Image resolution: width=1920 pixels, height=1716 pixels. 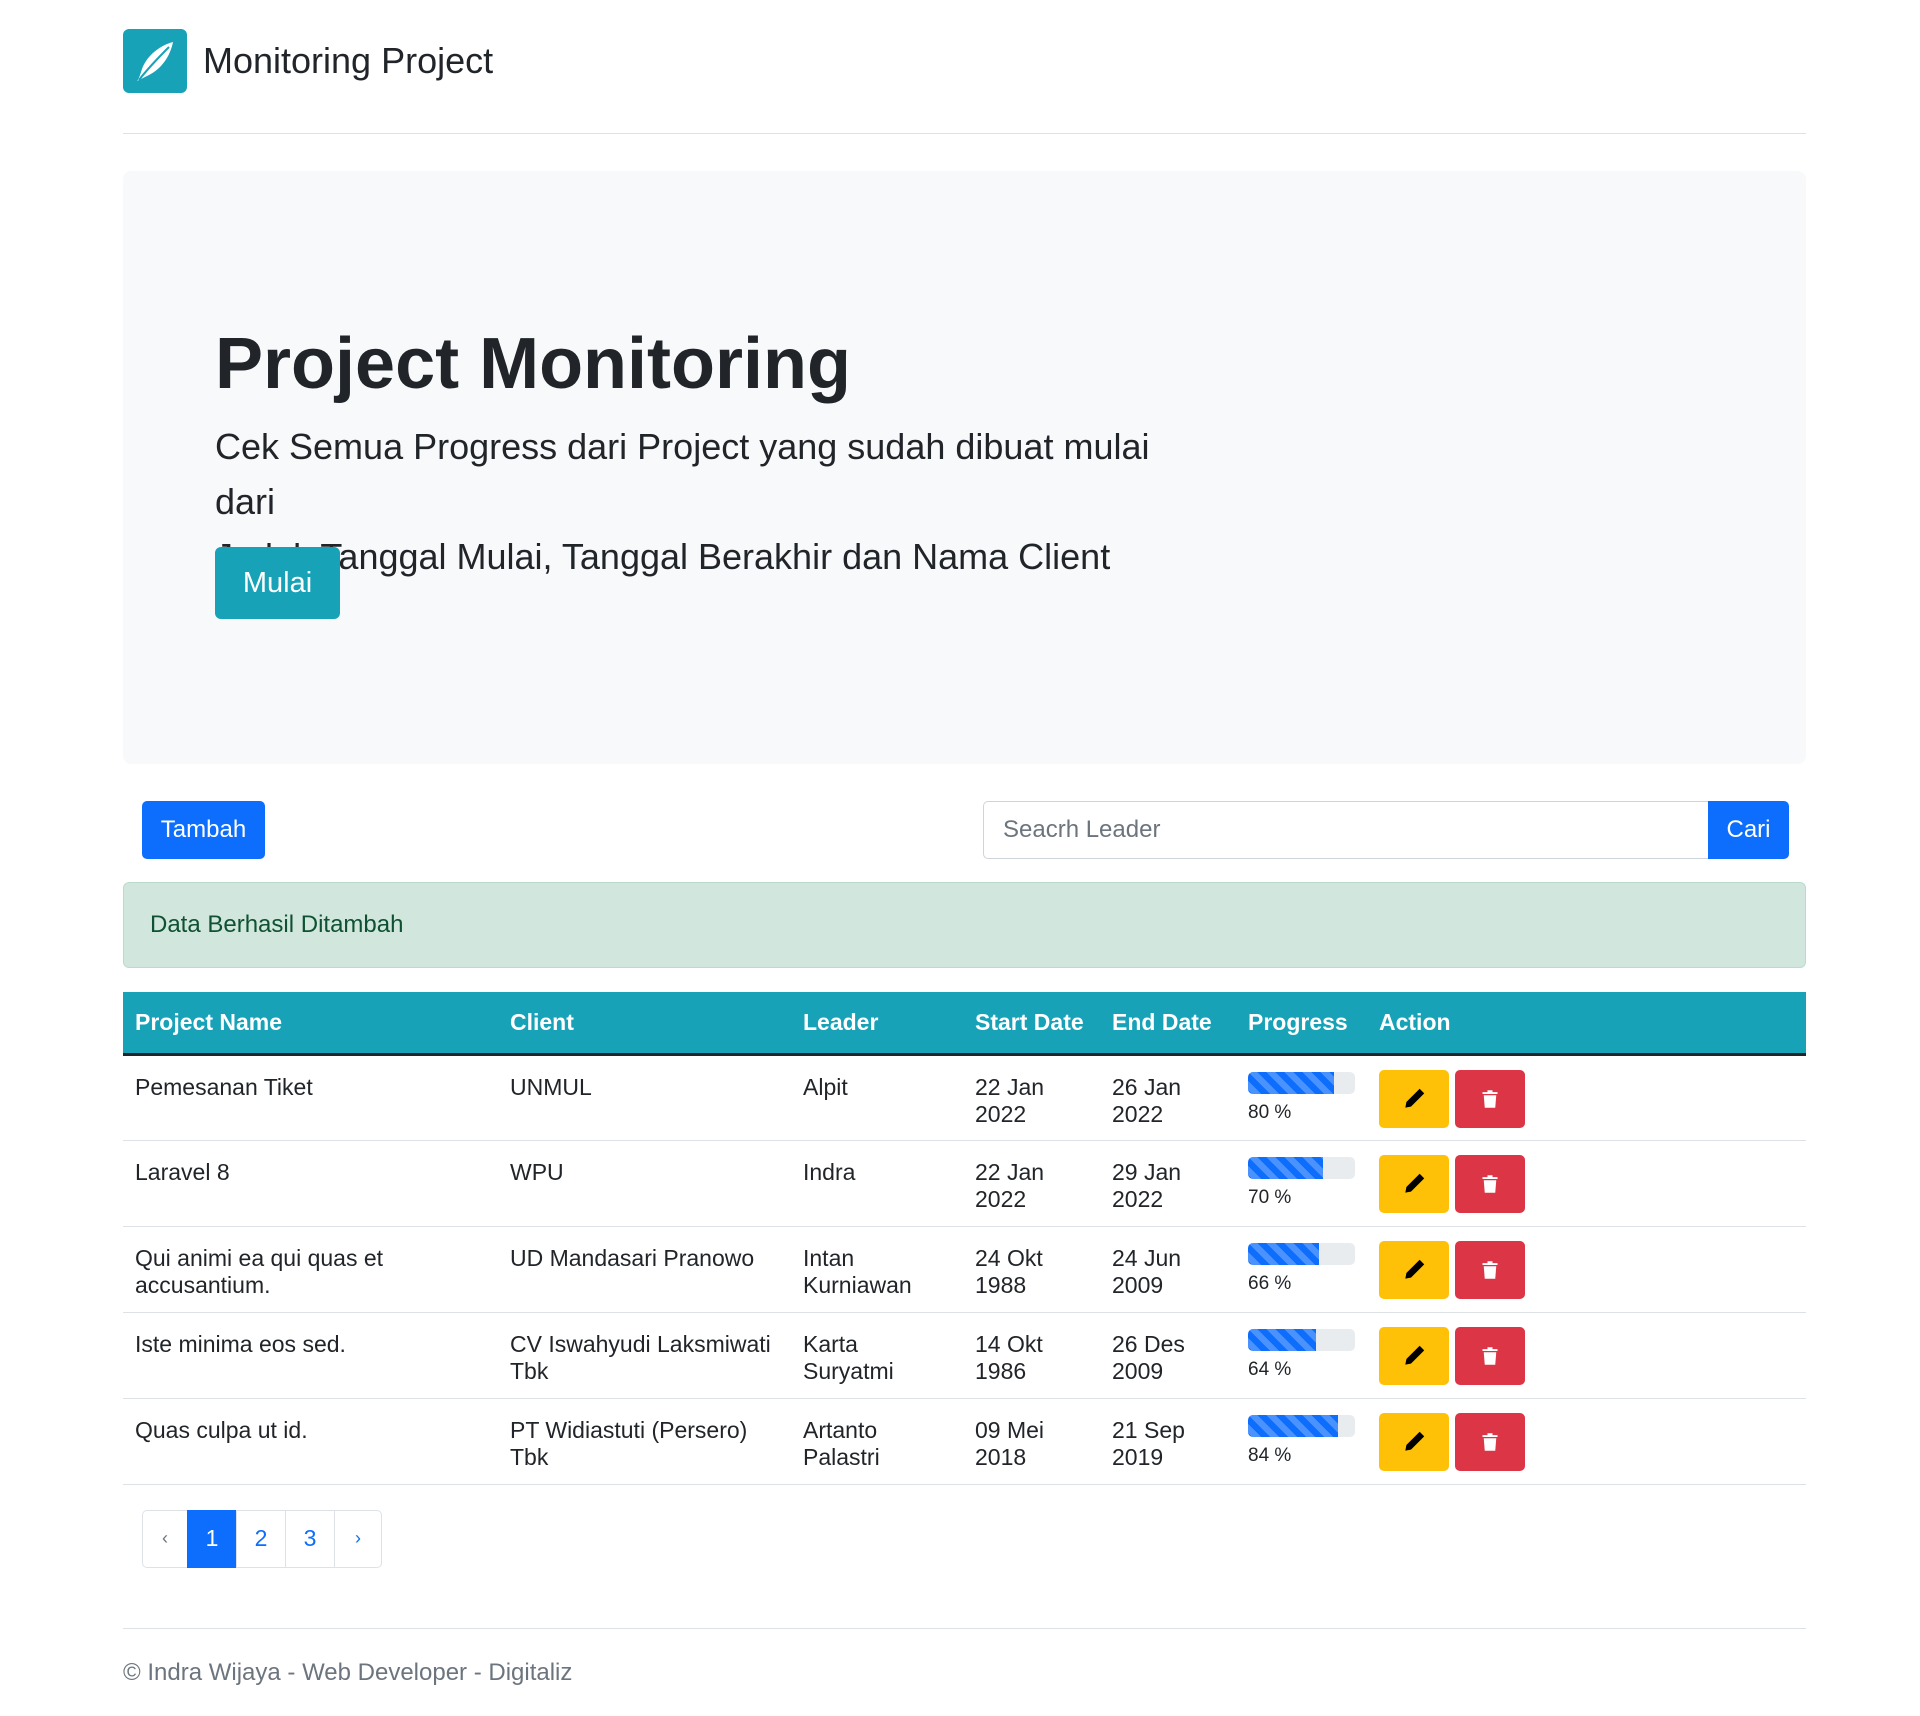 I want to click on end-date-cell: 21 Sep 2019, so click(x=1168, y=1441).